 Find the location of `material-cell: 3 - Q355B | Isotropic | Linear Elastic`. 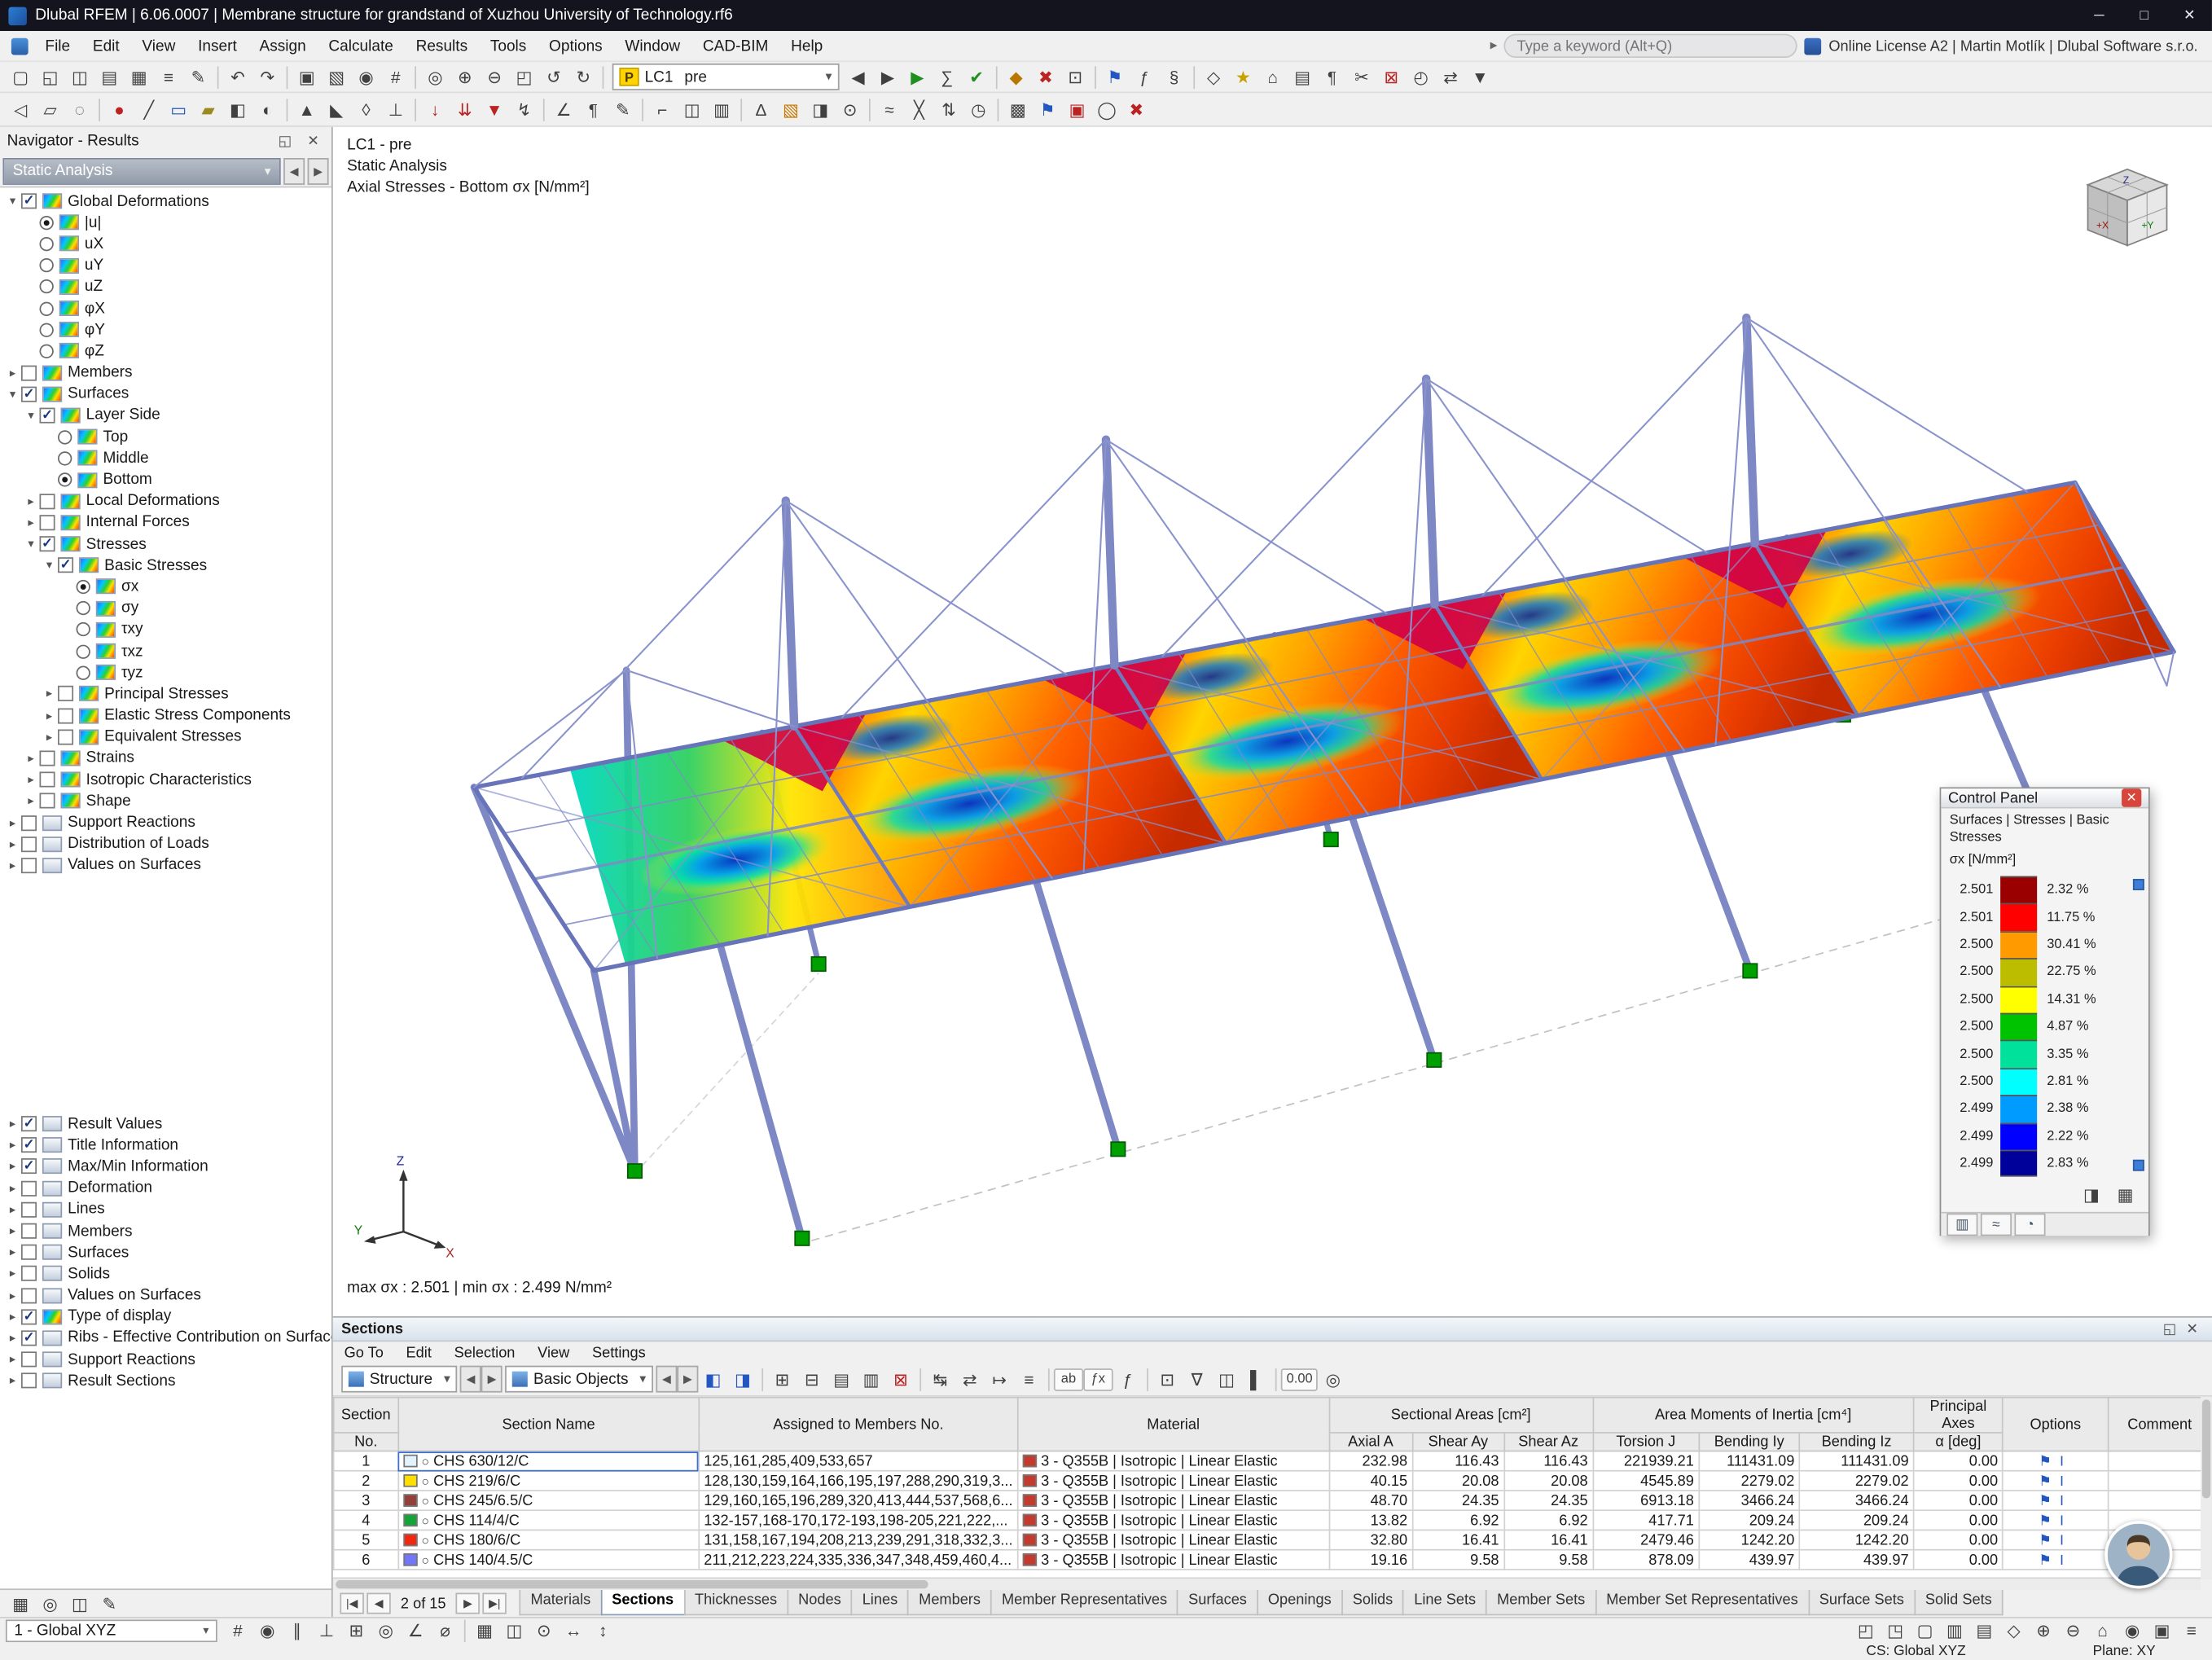

material-cell: 3 - Q355B | Isotropic | Linear Elastic is located at coordinates (1173, 1461).